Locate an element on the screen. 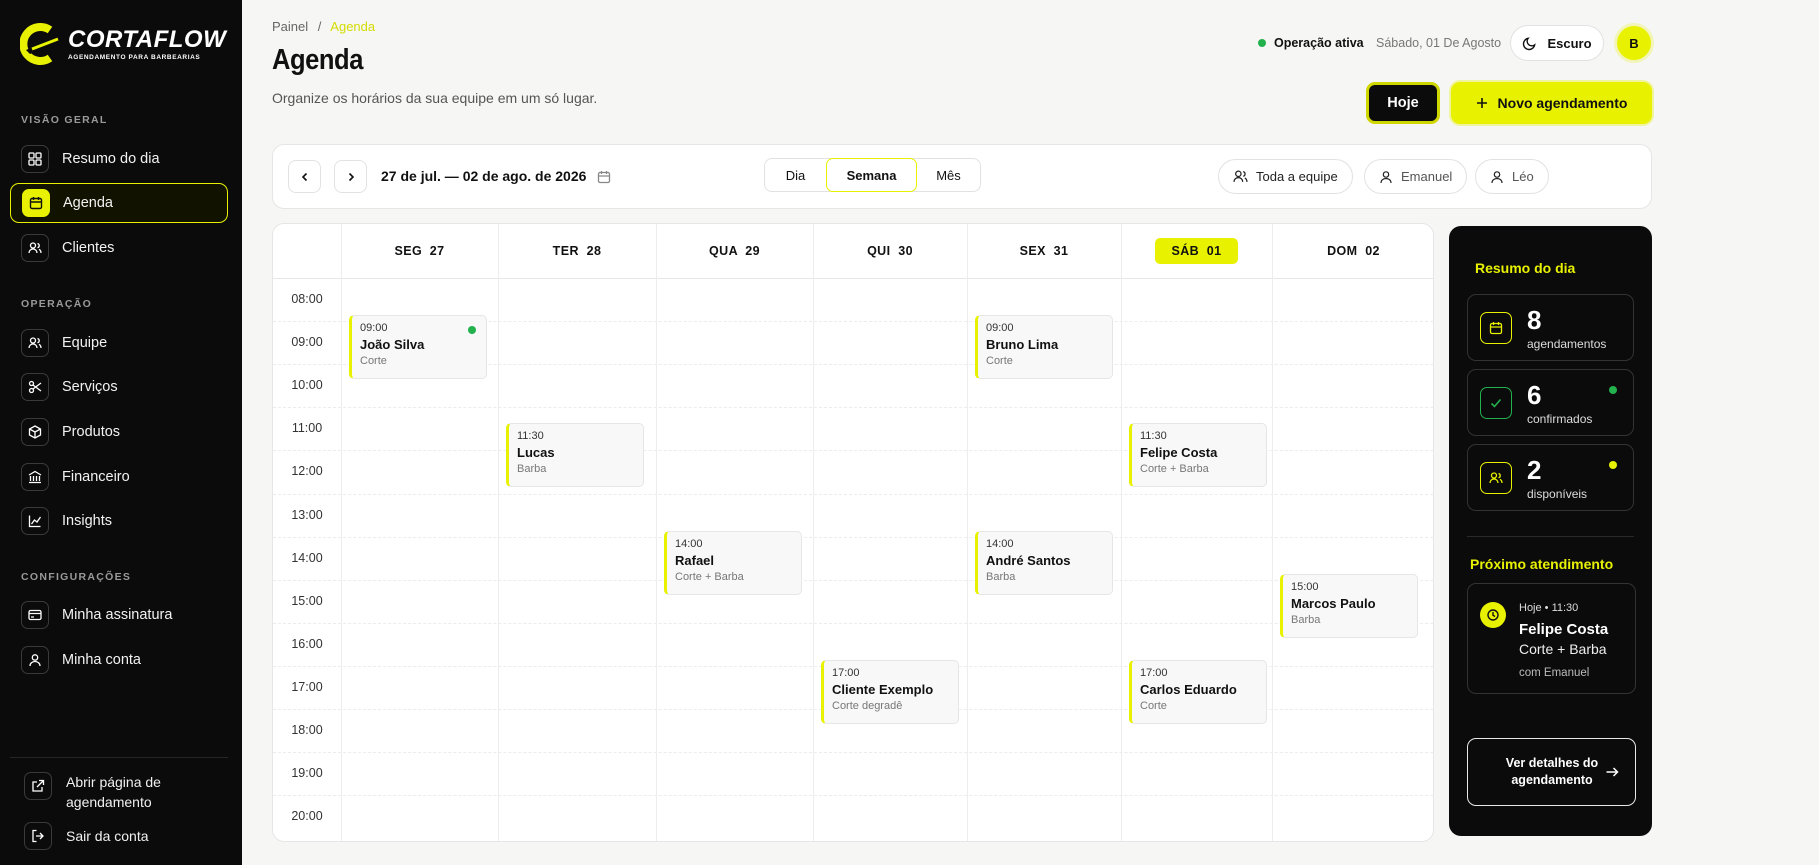 This screenshot has height=865, width=1819. day-header: SEG 27 is located at coordinates (419, 251).